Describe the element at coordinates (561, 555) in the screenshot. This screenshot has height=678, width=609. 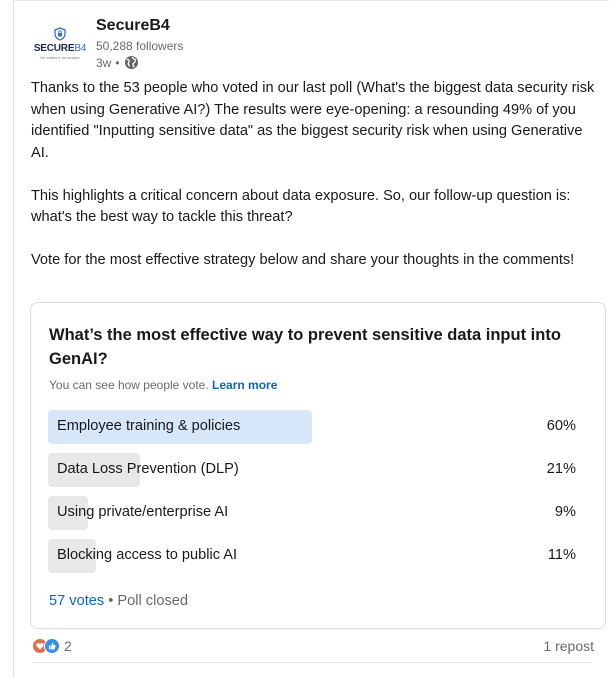
I see `poll-option-percent: 11%` at that location.